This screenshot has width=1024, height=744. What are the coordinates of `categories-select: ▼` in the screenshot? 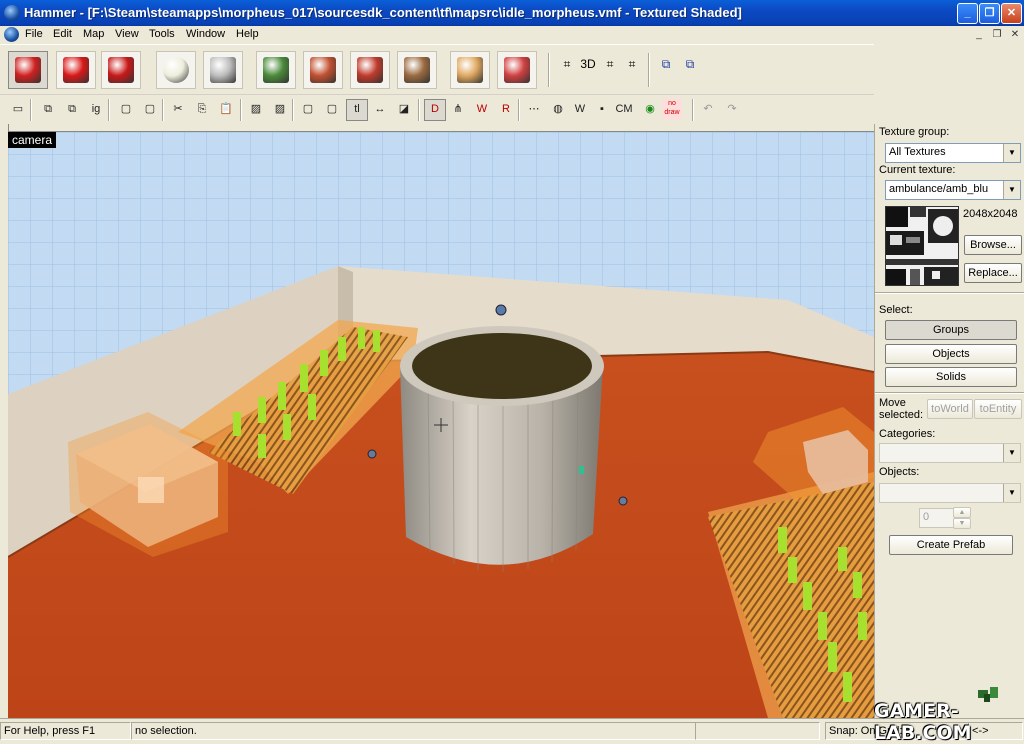 It's located at (950, 453).